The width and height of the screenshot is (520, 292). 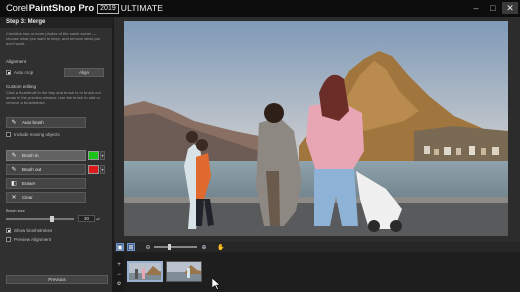 What do you see at coordinates (33, 239) in the screenshot?
I see `preview-alignment-label: Preview Alignment` at bounding box center [33, 239].